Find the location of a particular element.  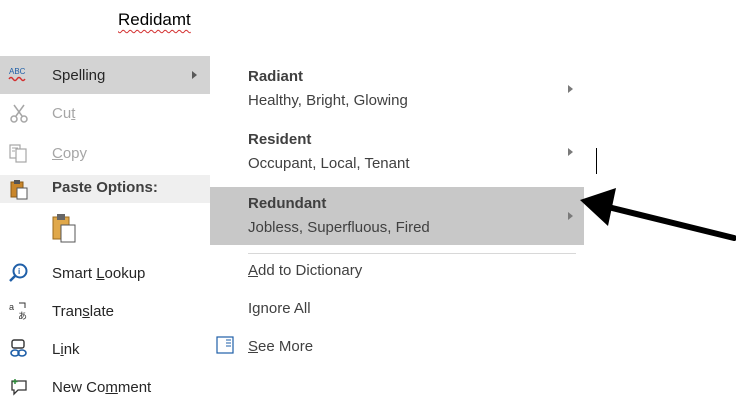

menu-item-new-comment: New Comment is located at coordinates (105, 383).